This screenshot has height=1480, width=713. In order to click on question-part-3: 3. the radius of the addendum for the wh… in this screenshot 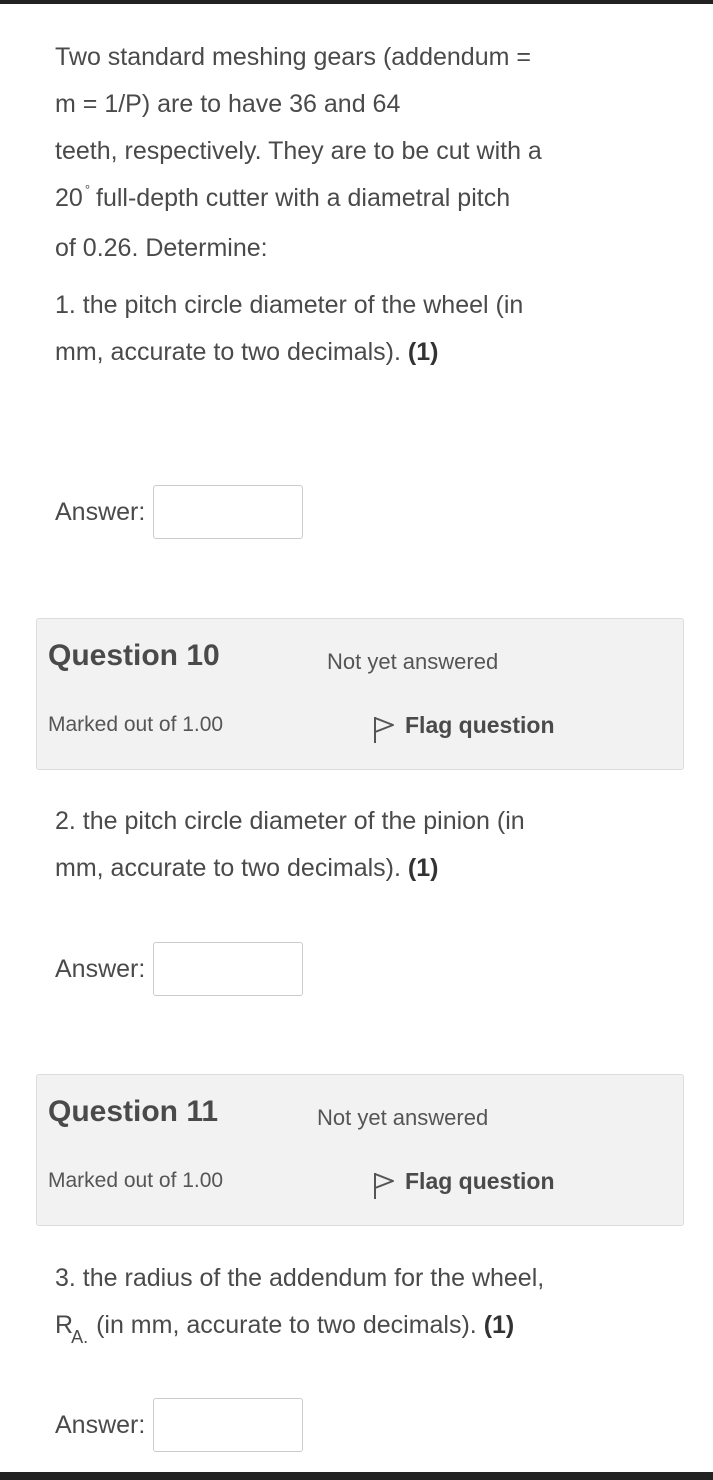, I will do `click(362, 1303)`.